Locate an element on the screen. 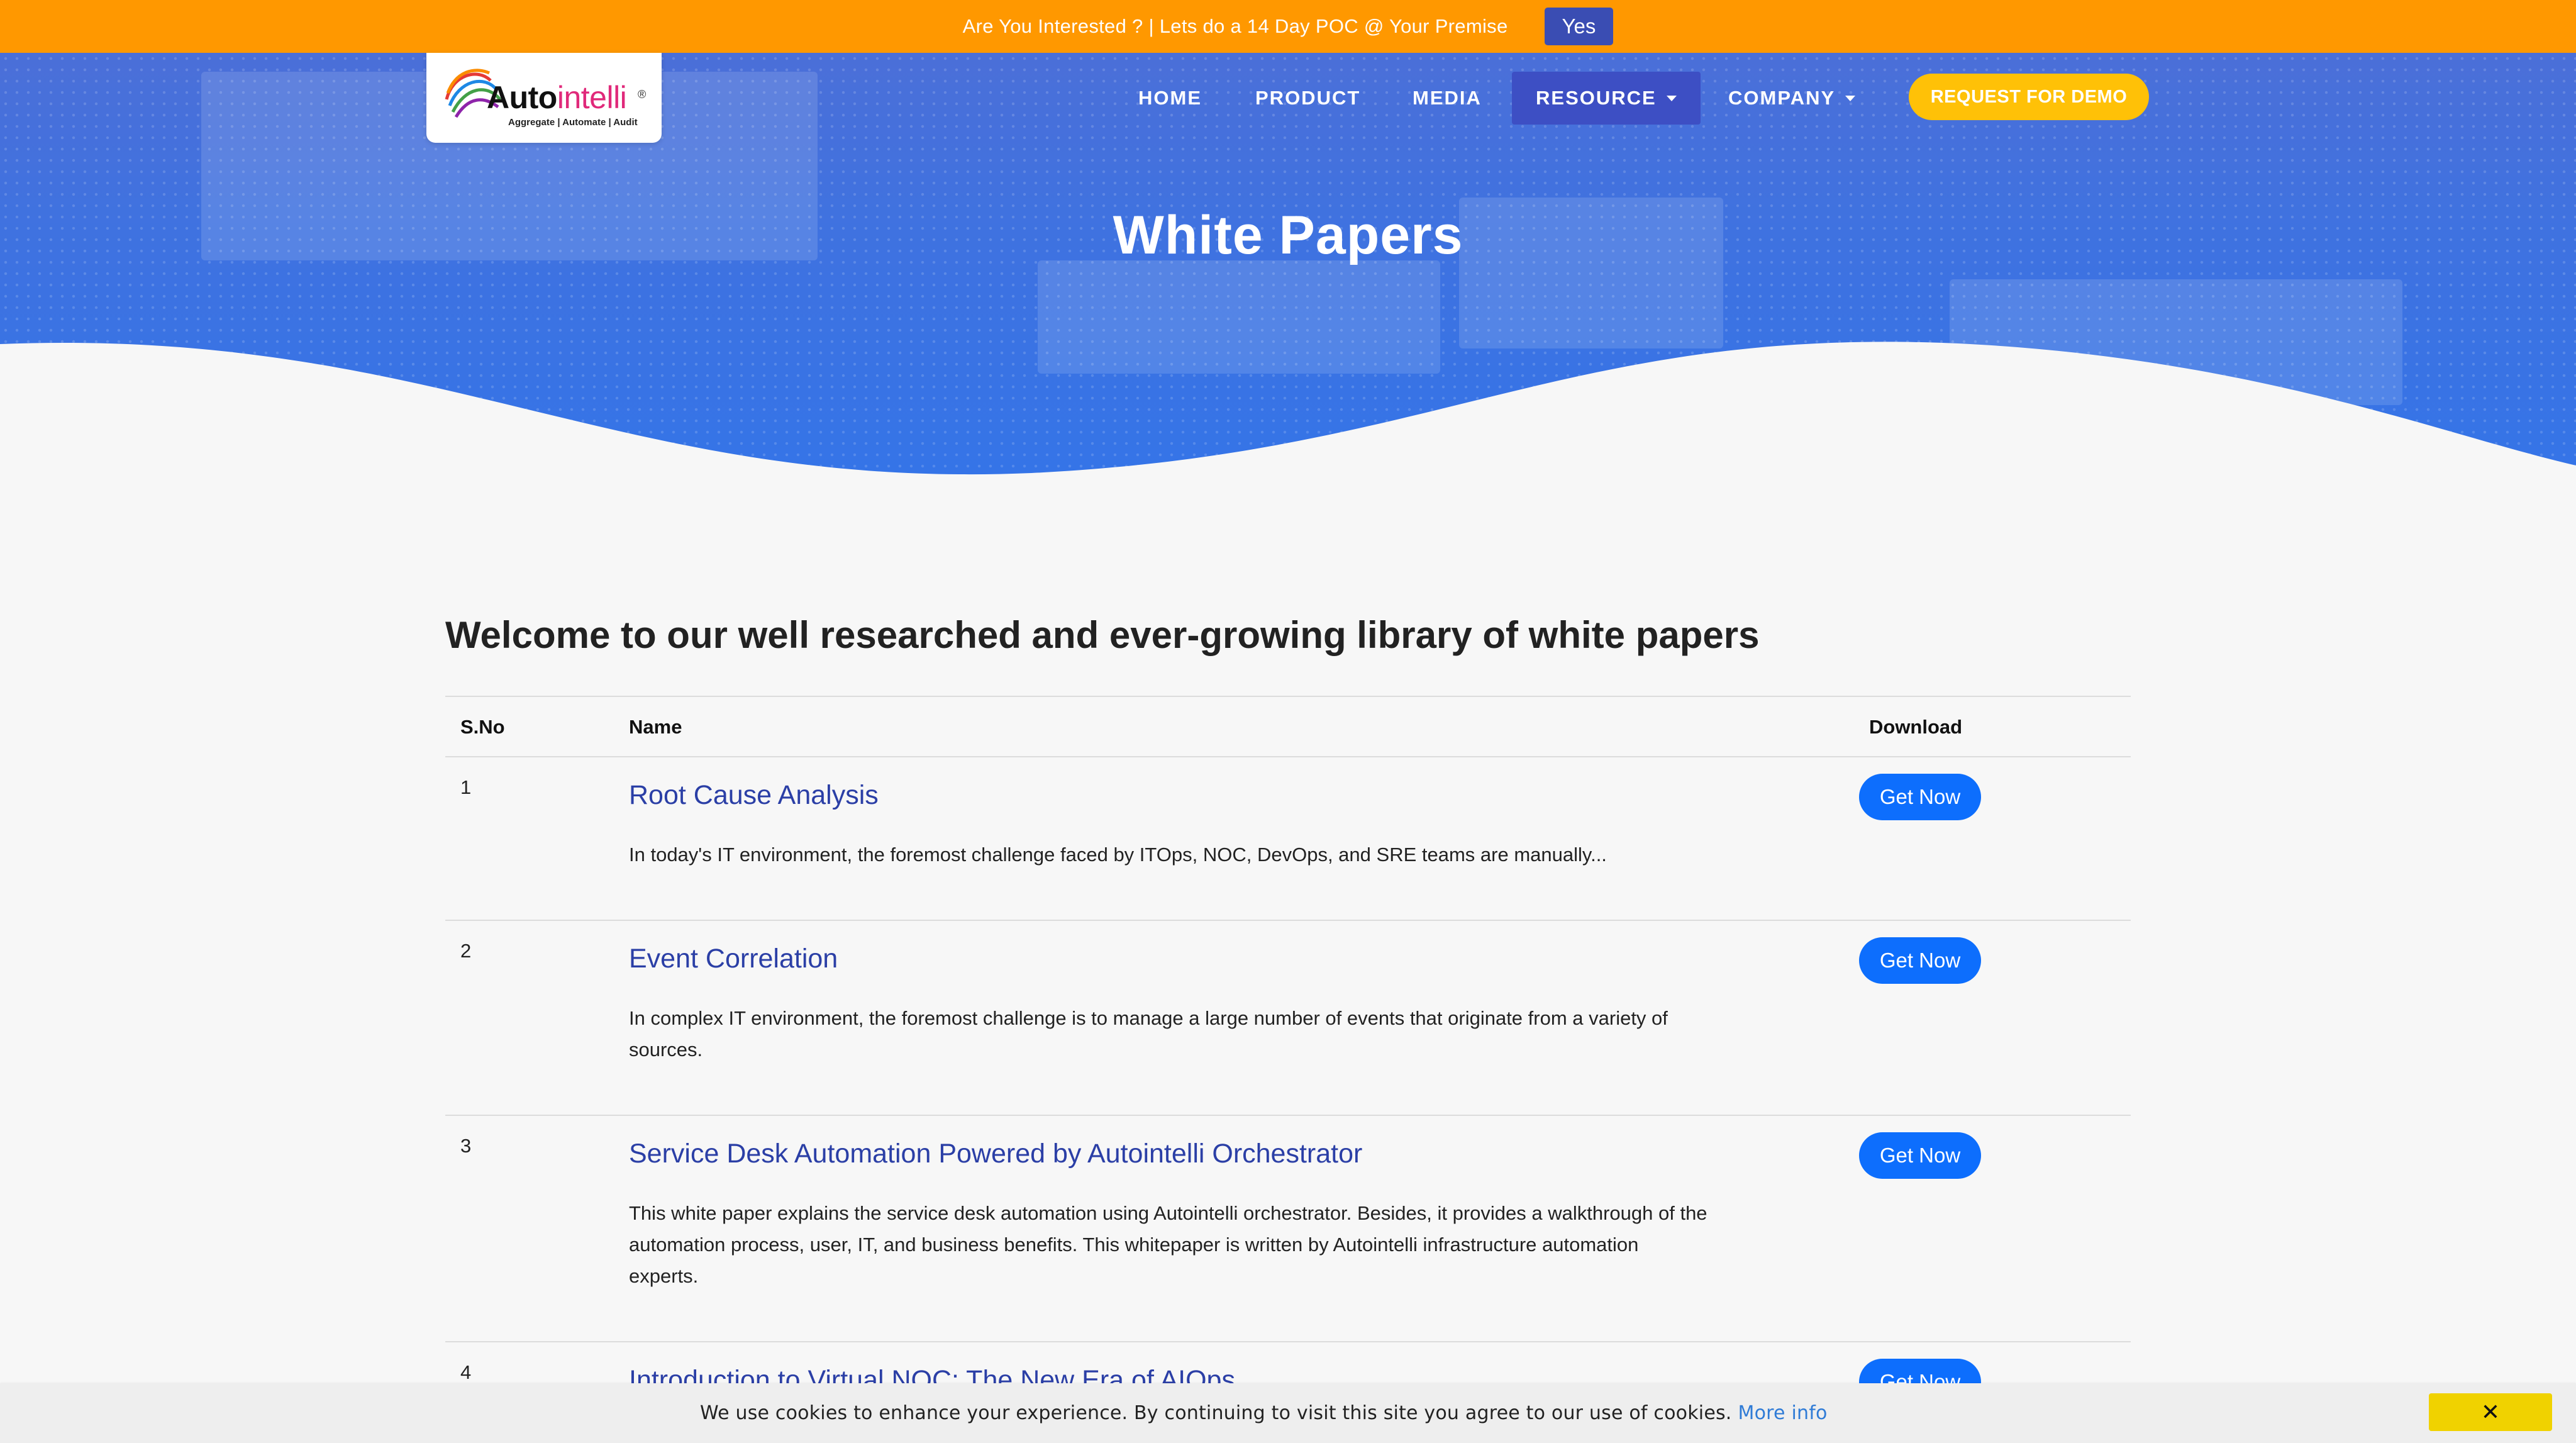 The height and width of the screenshot is (1443, 2576). table-header: S.No Name Download is located at coordinates (1288, 726).